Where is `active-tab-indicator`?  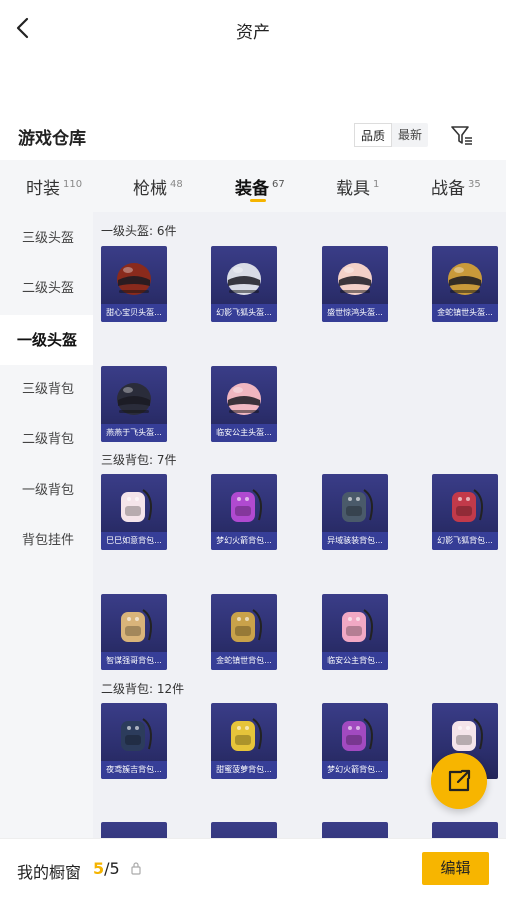 active-tab-indicator is located at coordinates (258, 200).